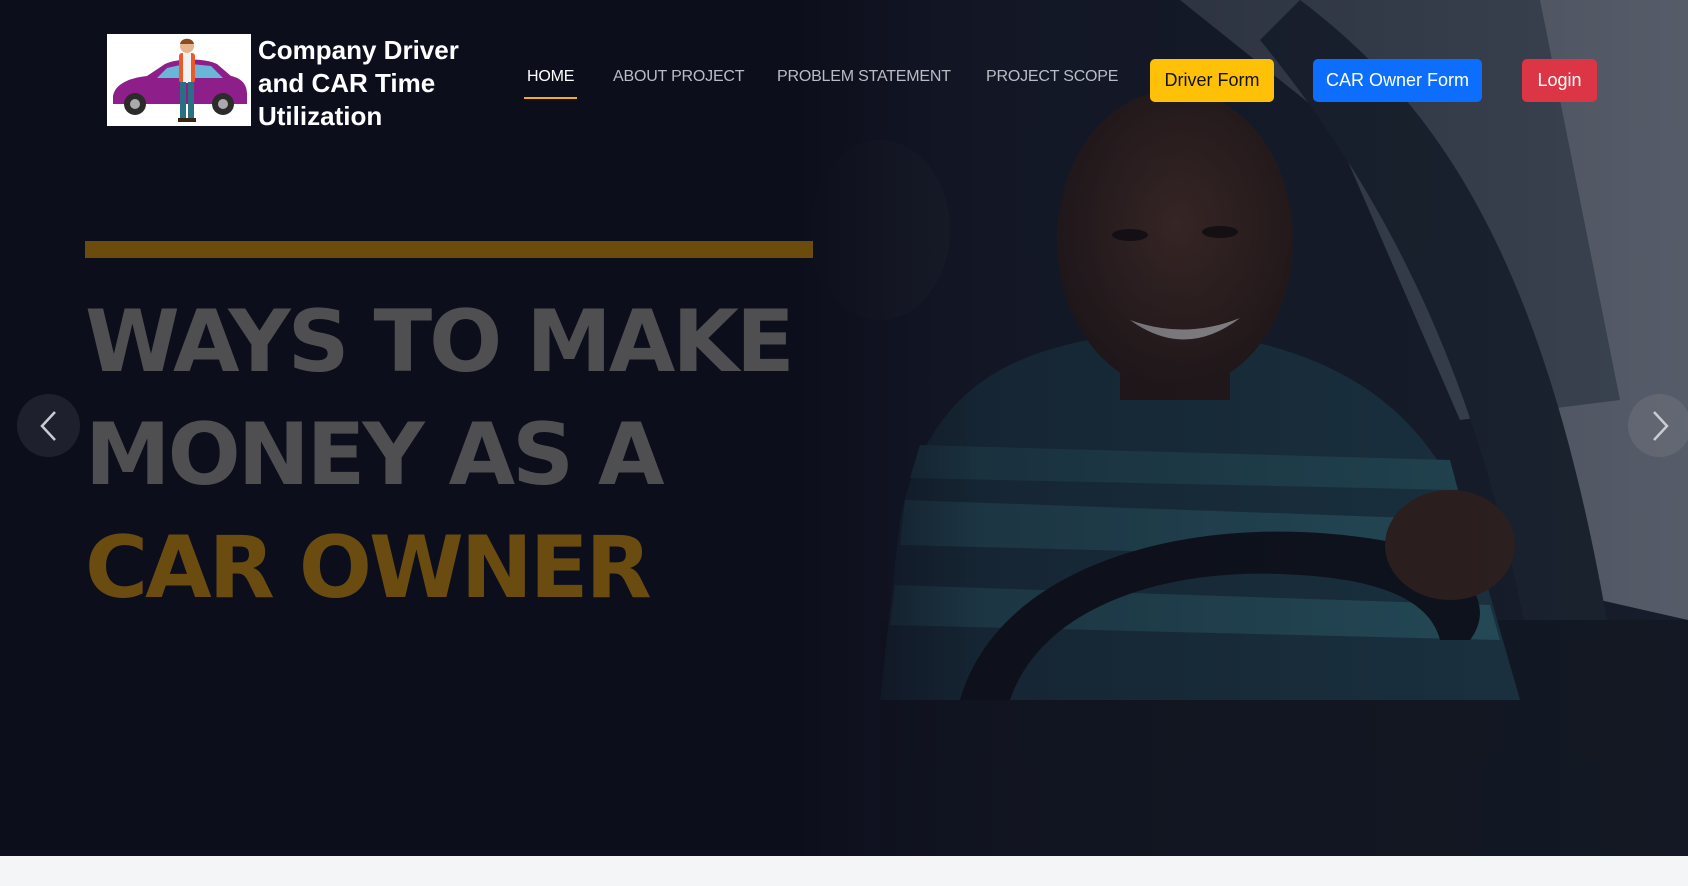 The image size is (1688, 886). Describe the element at coordinates (449, 249) in the screenshot. I see `hero-accent-bar` at that location.